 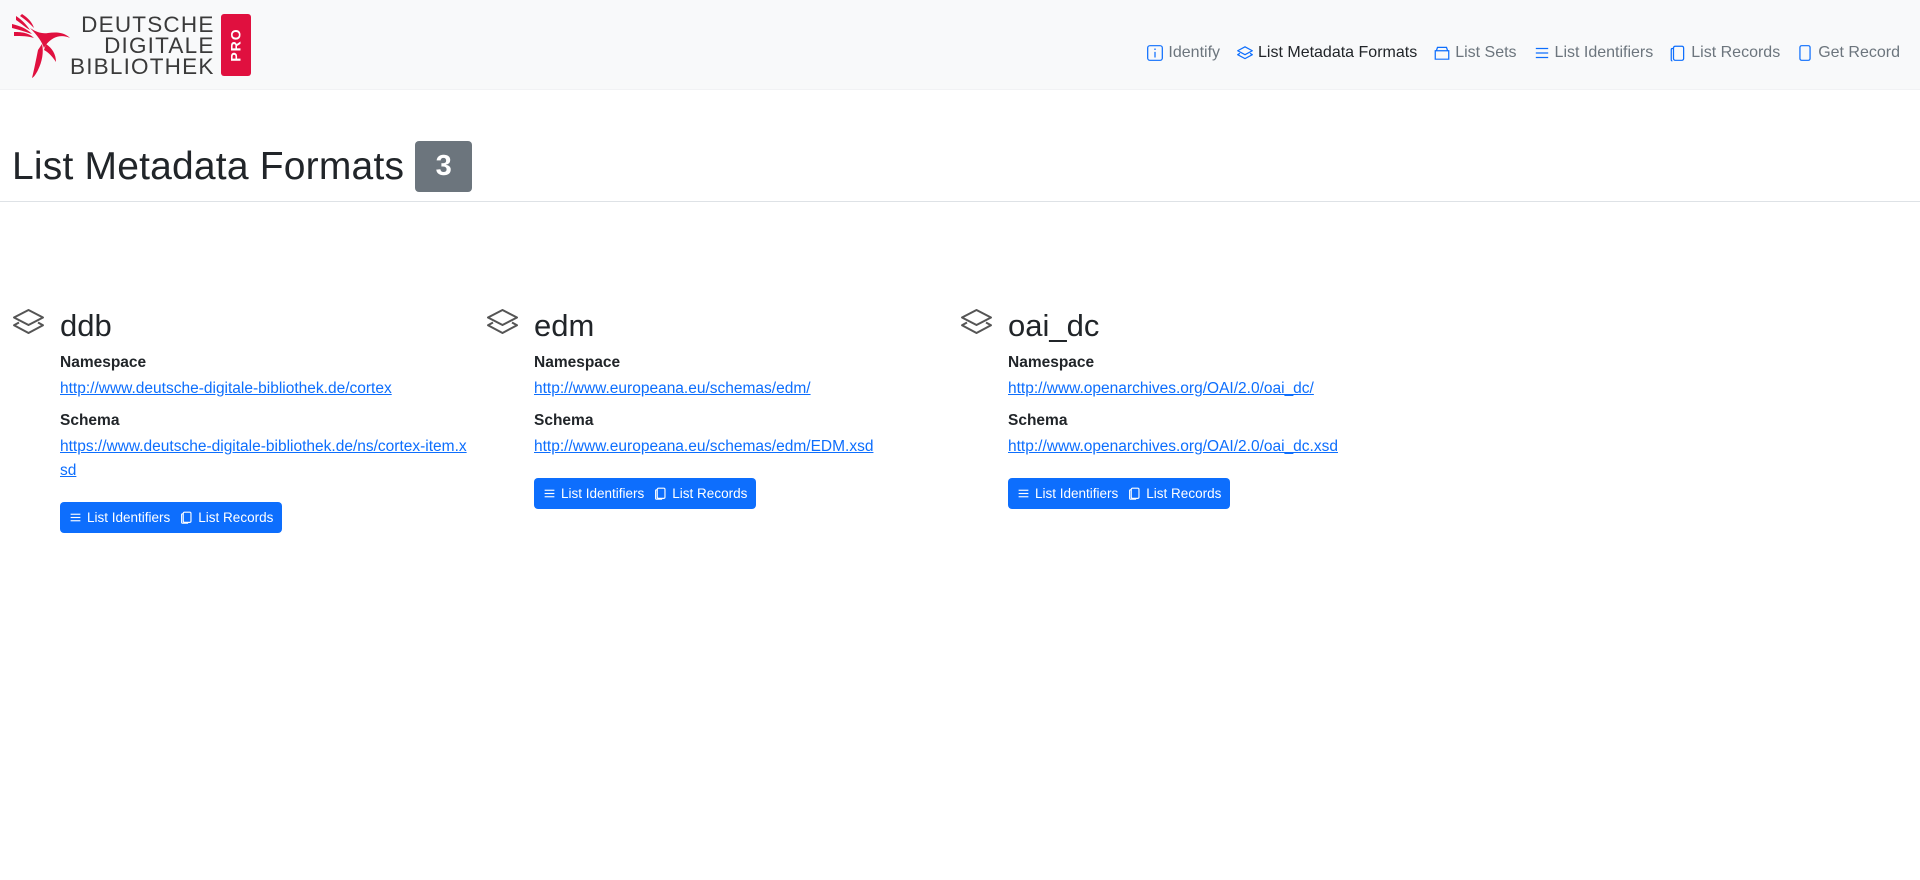 I want to click on nav-get-record: Get Record, so click(x=1848, y=53).